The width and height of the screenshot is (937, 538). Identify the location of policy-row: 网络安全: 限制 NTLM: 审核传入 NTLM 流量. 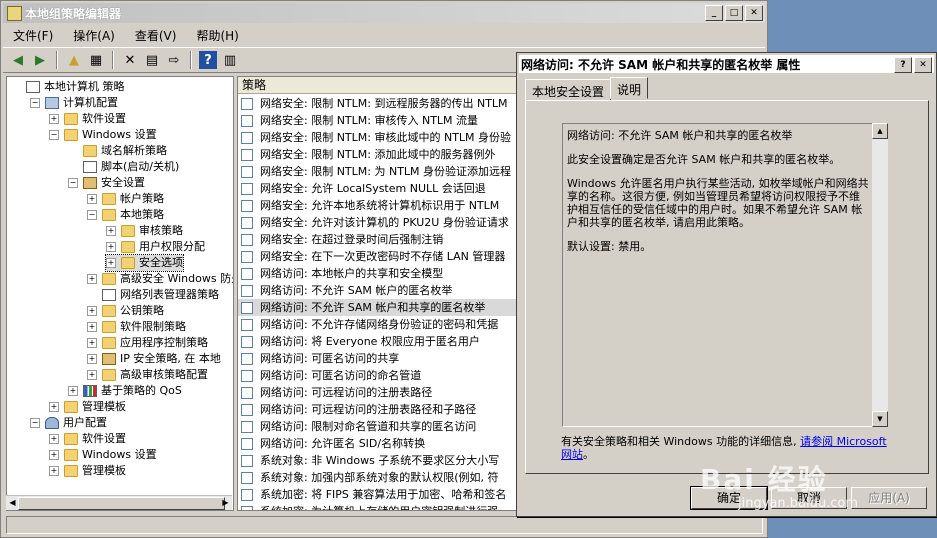
(379, 120).